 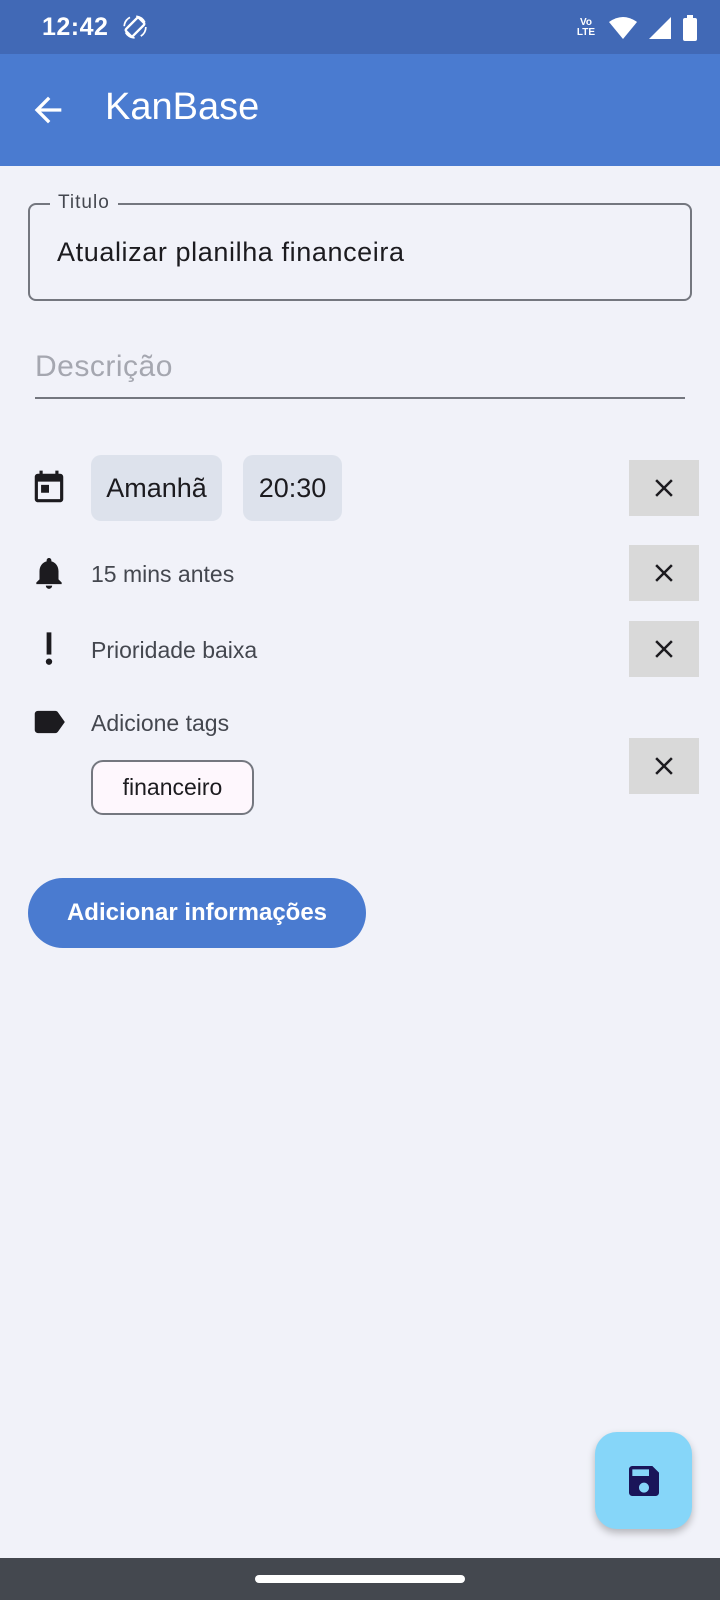 I want to click on save-fab-button, so click(x=643, y=1480).